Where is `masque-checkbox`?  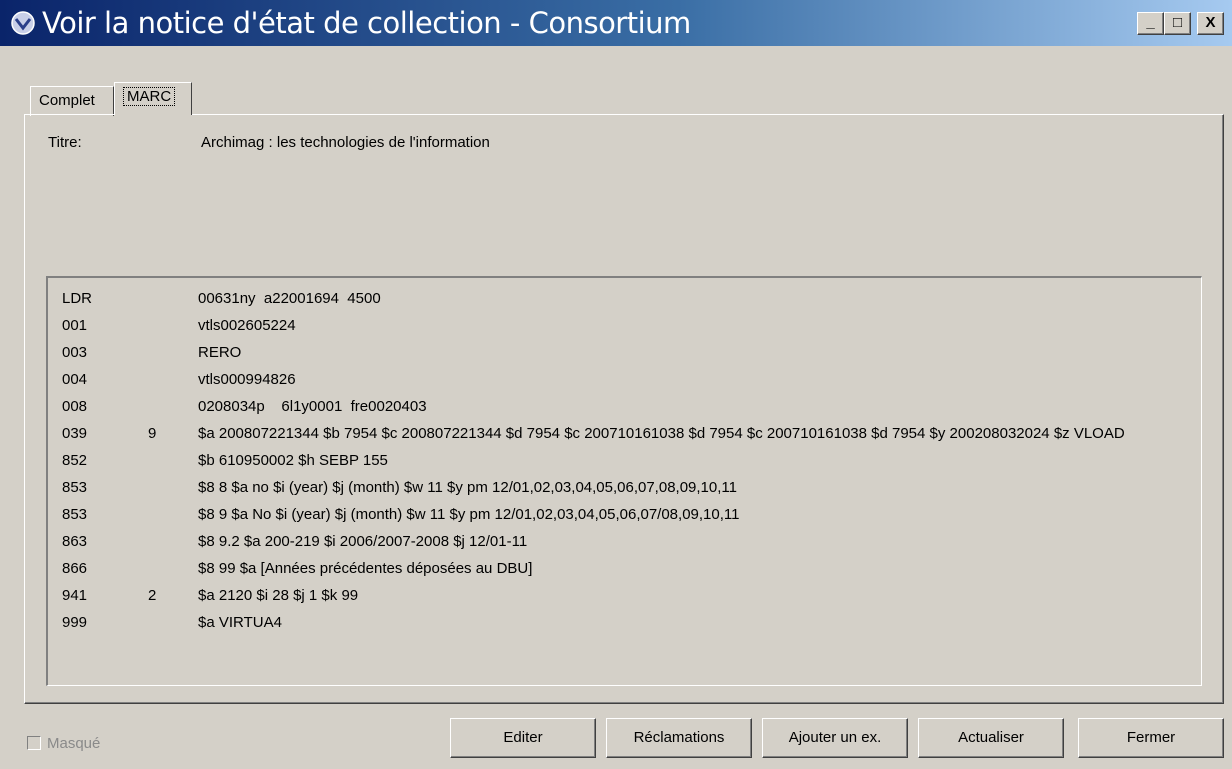 masque-checkbox is located at coordinates (34, 743).